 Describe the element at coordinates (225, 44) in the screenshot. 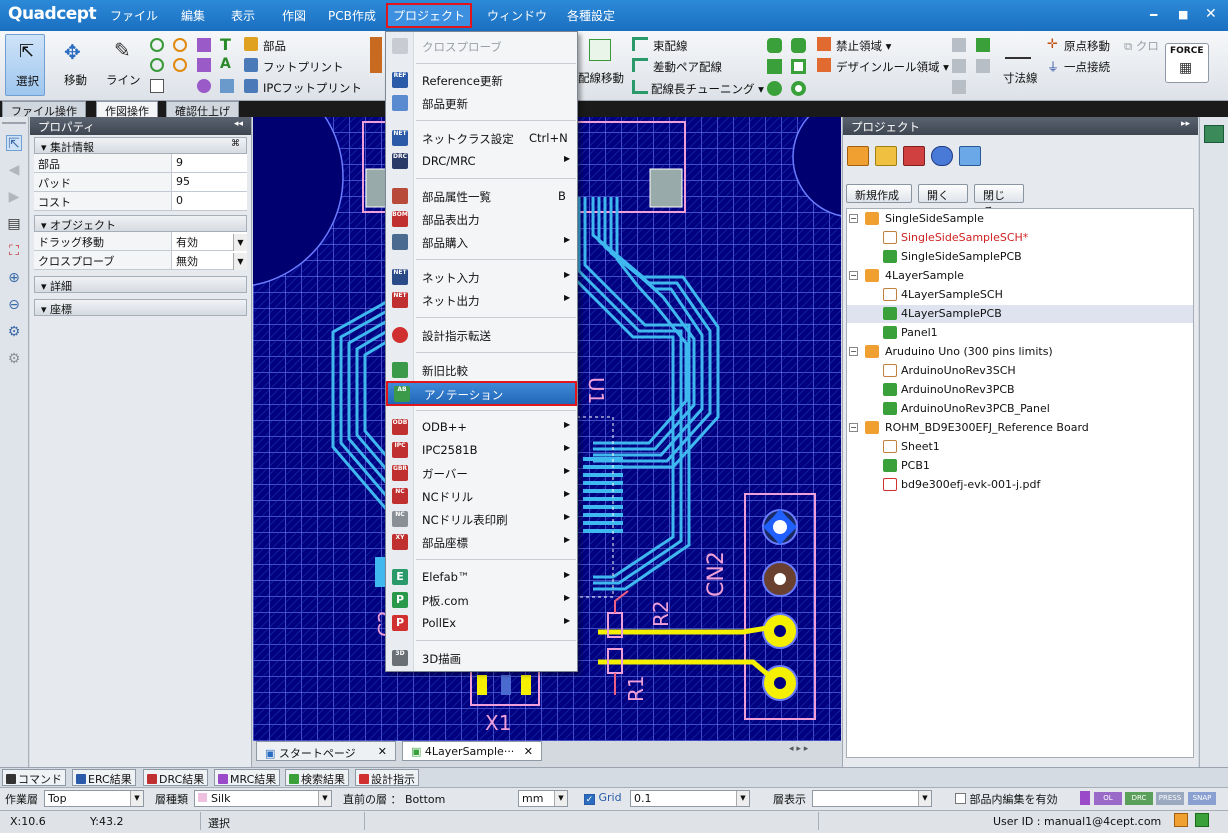

I see `text-icon: T` at that location.